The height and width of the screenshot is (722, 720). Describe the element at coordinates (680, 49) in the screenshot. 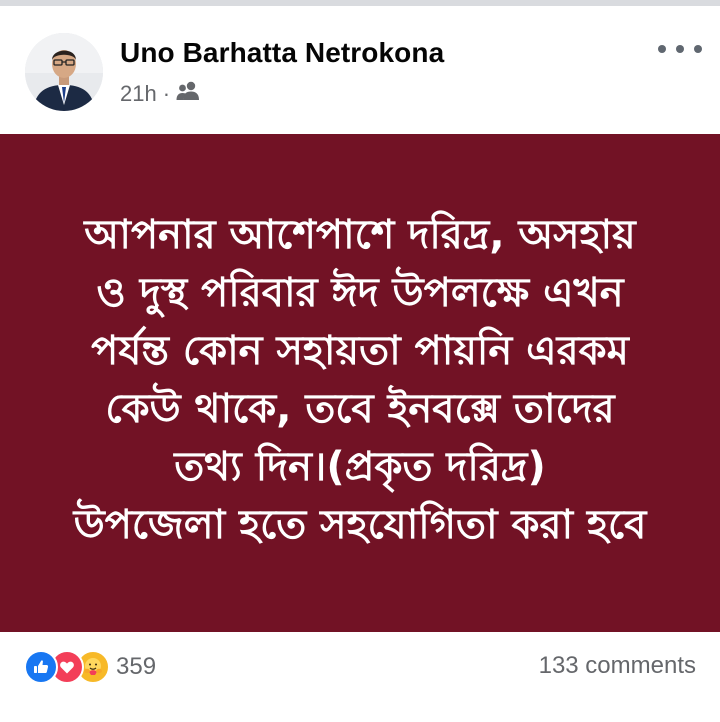

I see `more-options-button` at that location.